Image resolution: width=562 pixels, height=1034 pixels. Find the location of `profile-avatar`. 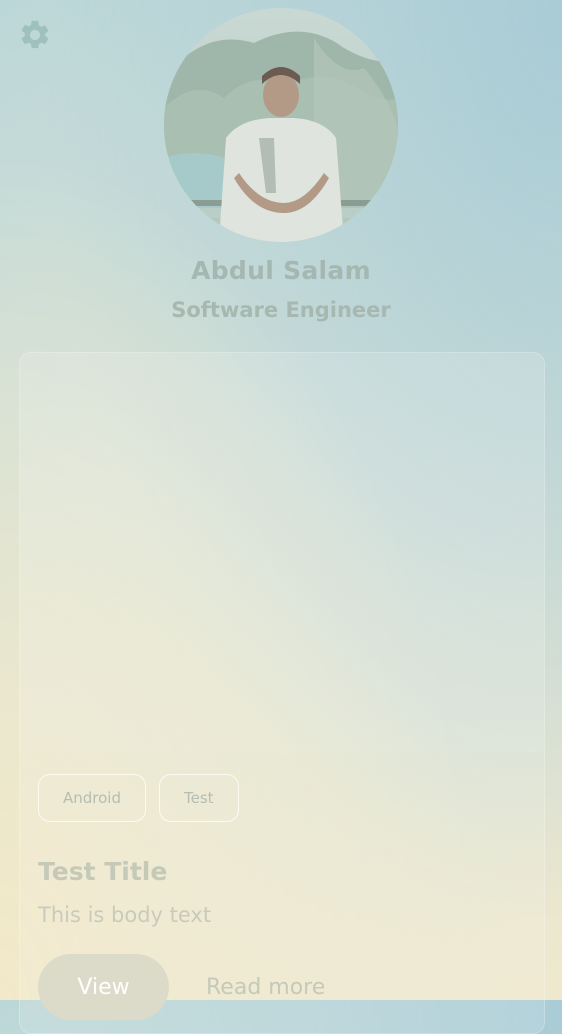

profile-avatar is located at coordinates (281, 125).